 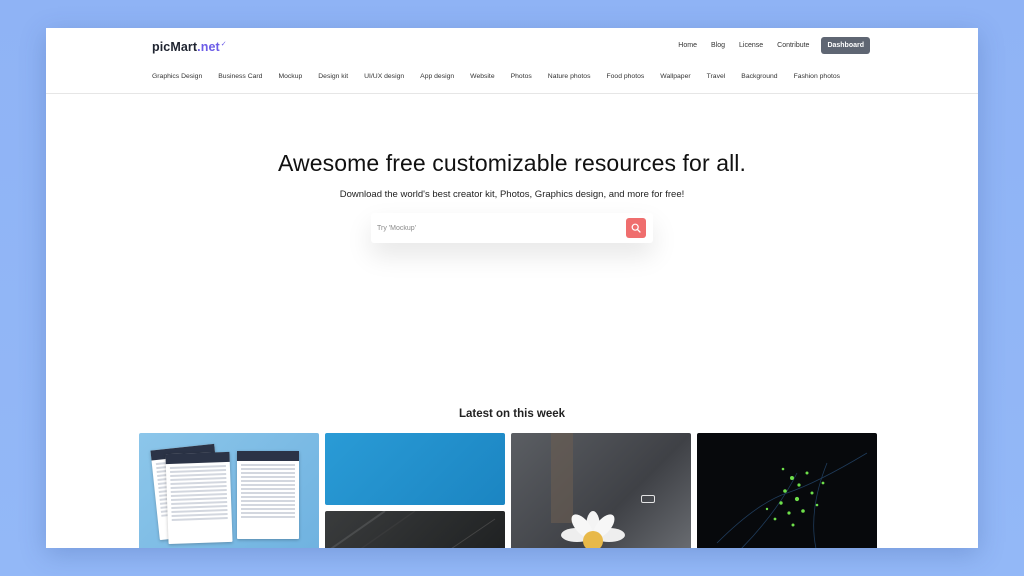 I want to click on latest-item-green-lights, so click(x=787, y=490).